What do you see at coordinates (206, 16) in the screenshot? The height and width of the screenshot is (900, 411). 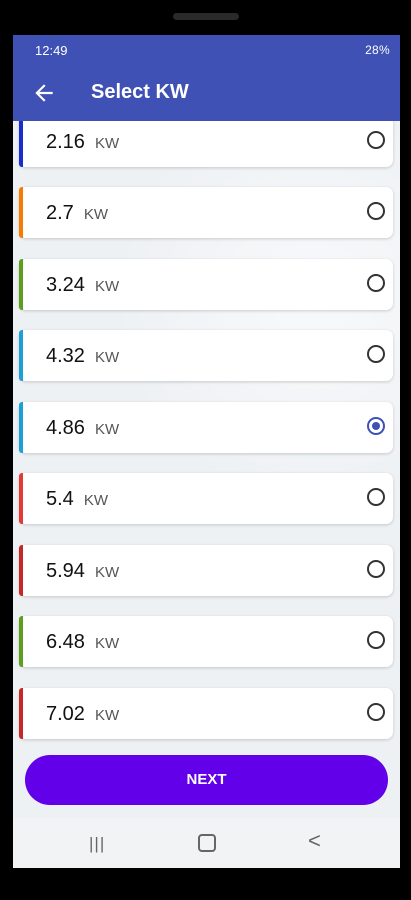 I see `speaker-grille` at bounding box center [206, 16].